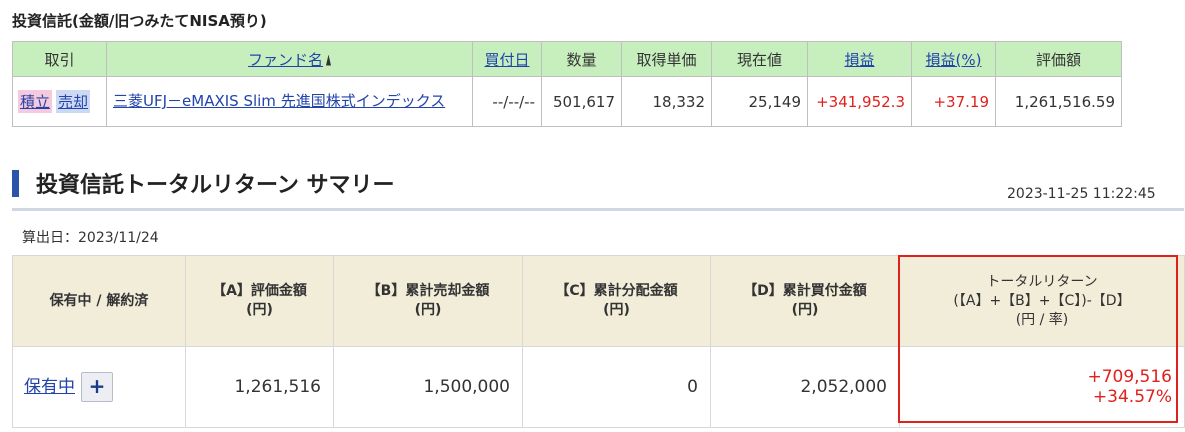  What do you see at coordinates (598, 209) in the screenshot?
I see `section-divider` at bounding box center [598, 209].